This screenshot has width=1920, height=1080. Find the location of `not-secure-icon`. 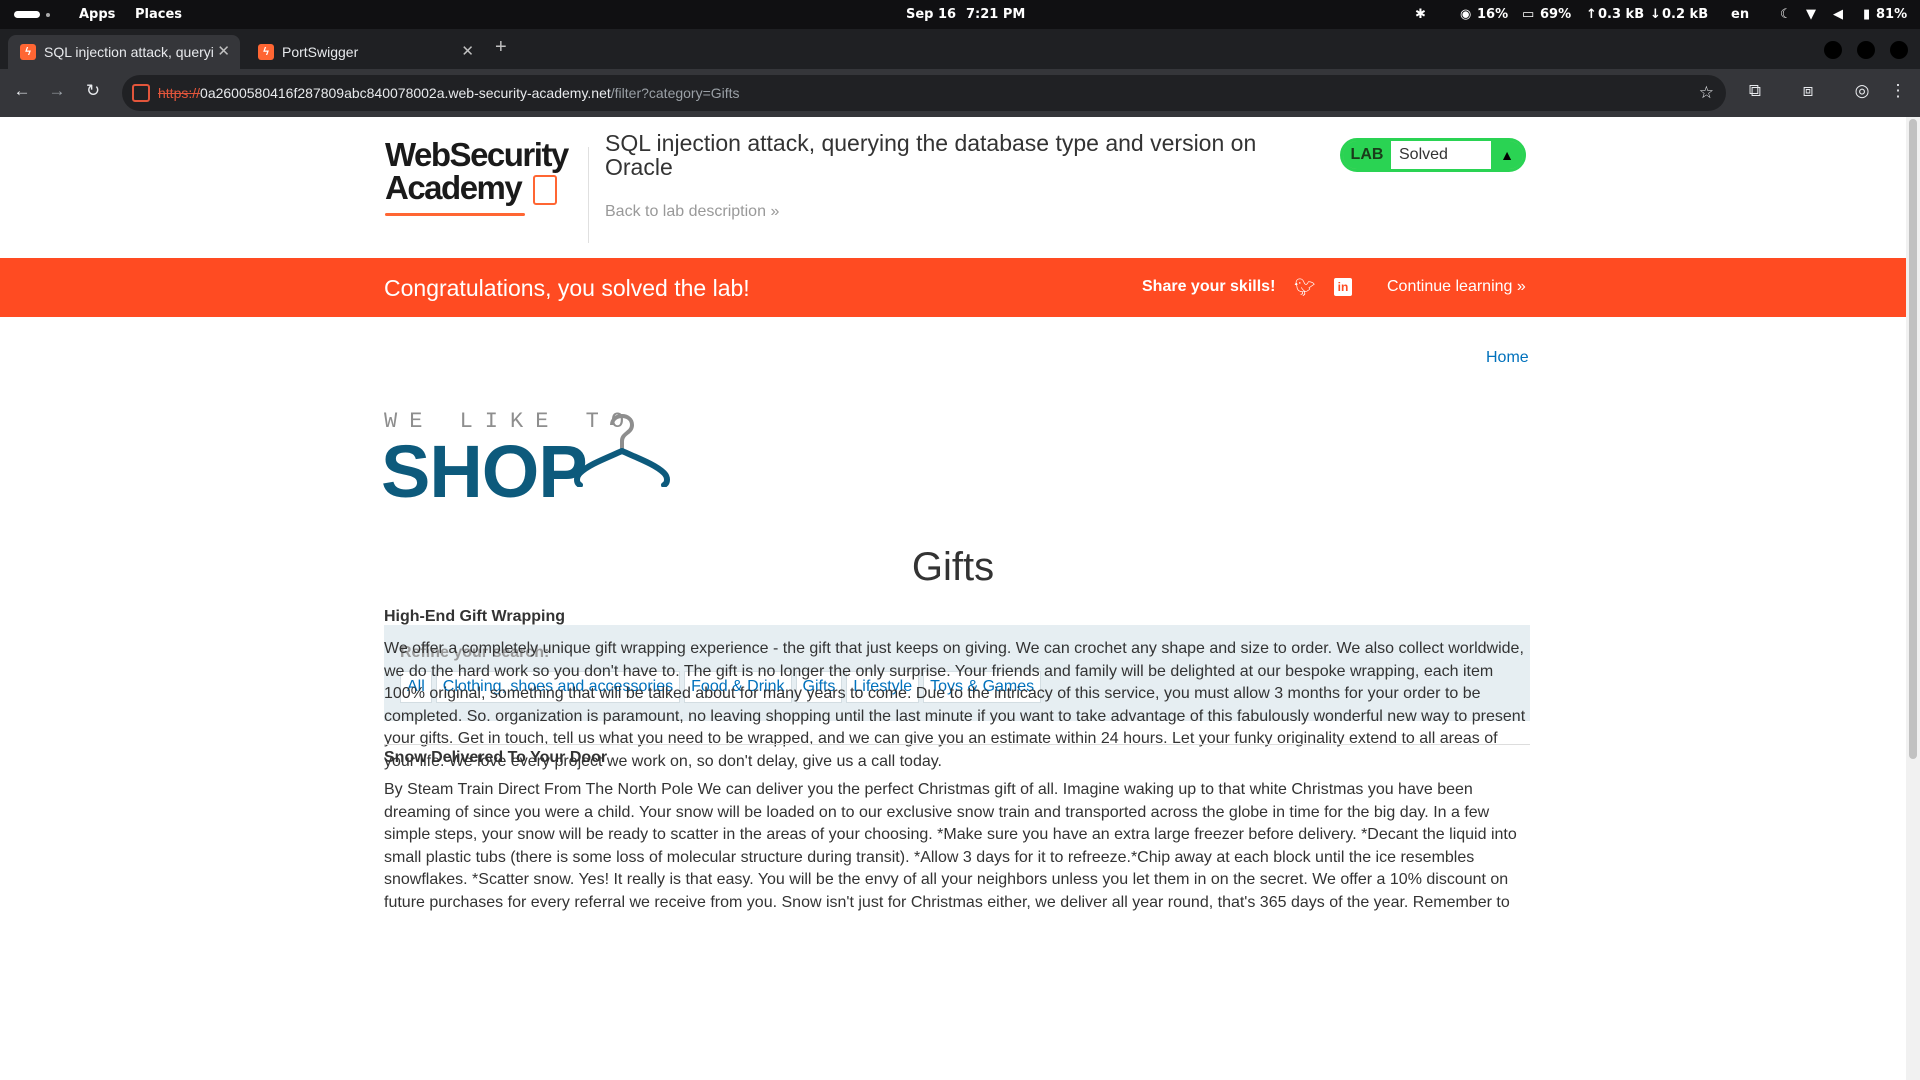

not-secure-icon is located at coordinates (141, 93).